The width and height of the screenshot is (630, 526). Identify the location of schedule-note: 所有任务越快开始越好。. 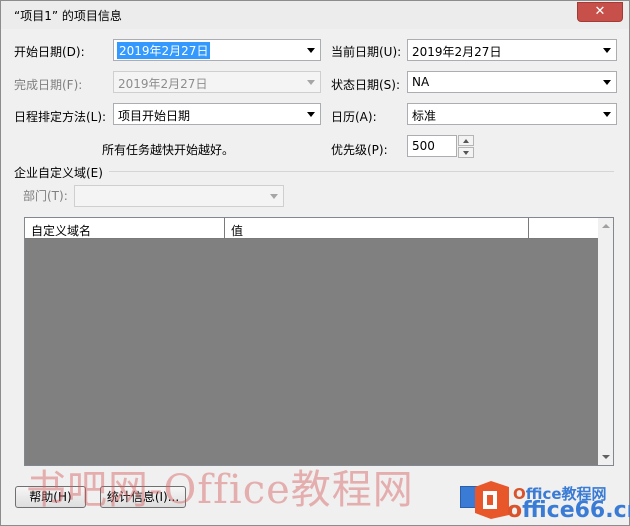
(168, 150).